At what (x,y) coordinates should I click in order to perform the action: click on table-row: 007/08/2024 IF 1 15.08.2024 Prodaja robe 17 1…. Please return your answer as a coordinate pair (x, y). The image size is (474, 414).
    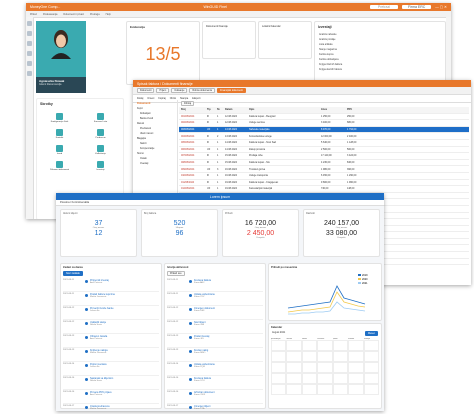
    Looking at the image, I should click on (324, 156).